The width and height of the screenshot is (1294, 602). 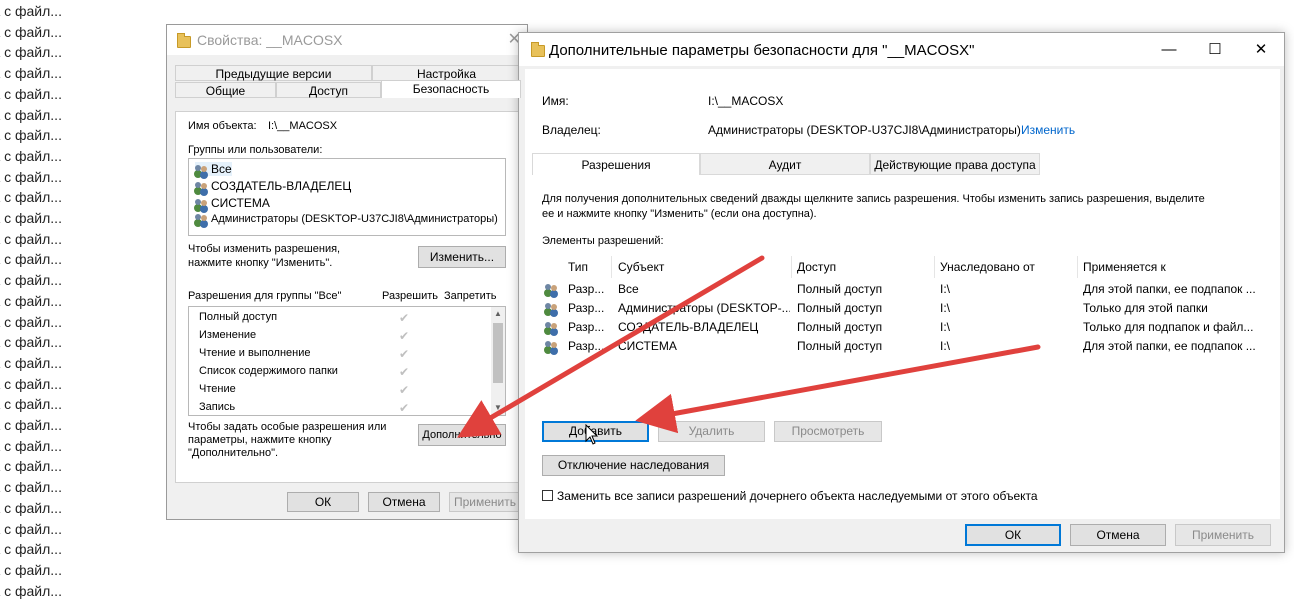 What do you see at coordinates (273, 73) in the screenshot?
I see `tab-previous-versions: Предыдущие версии` at bounding box center [273, 73].